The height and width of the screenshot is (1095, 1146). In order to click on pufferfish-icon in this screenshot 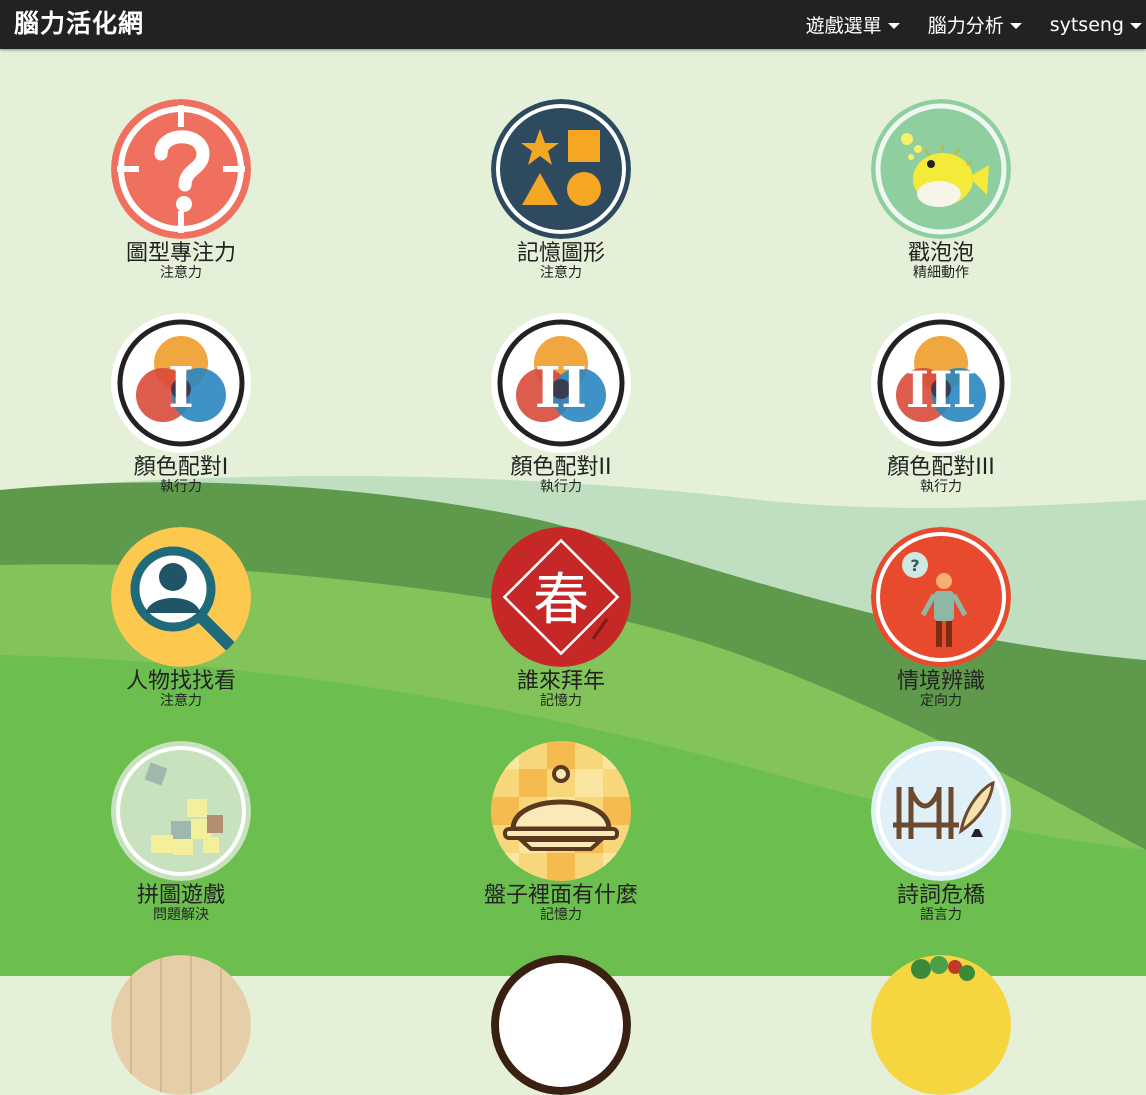, I will do `click(941, 169)`.